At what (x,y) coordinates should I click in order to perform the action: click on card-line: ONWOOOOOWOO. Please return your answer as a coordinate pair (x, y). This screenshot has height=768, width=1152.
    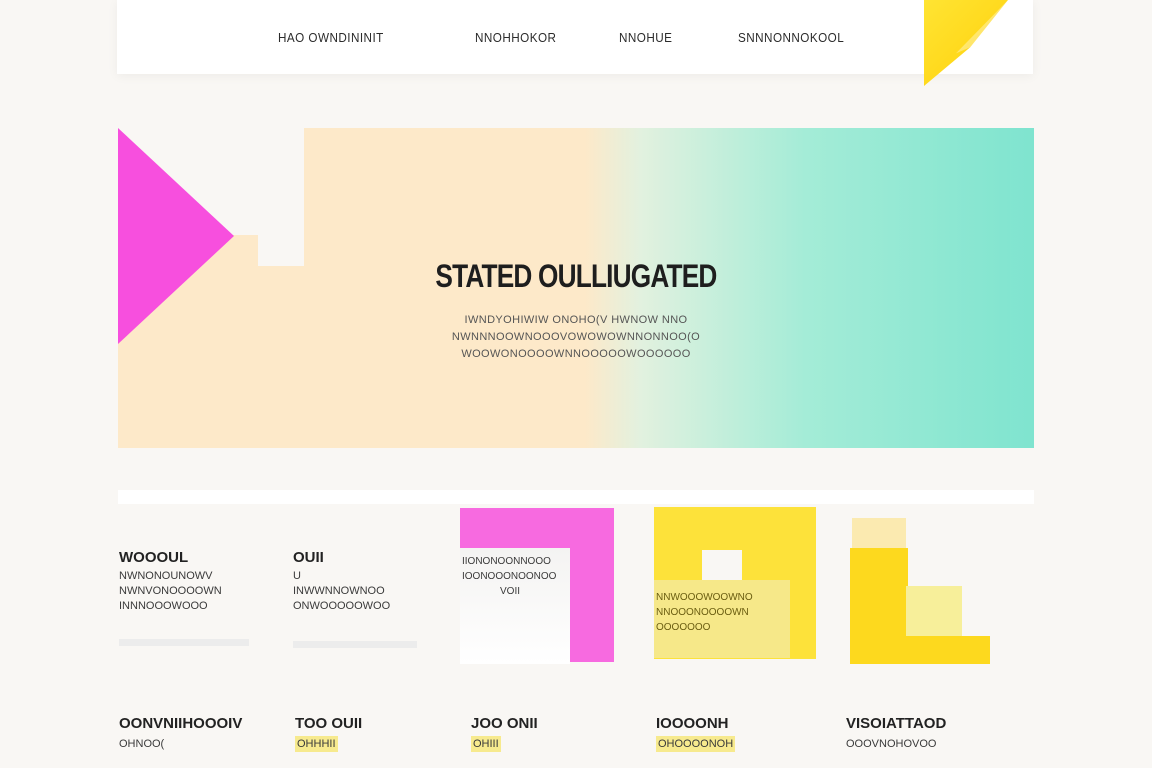
    Looking at the image, I should click on (342, 606).